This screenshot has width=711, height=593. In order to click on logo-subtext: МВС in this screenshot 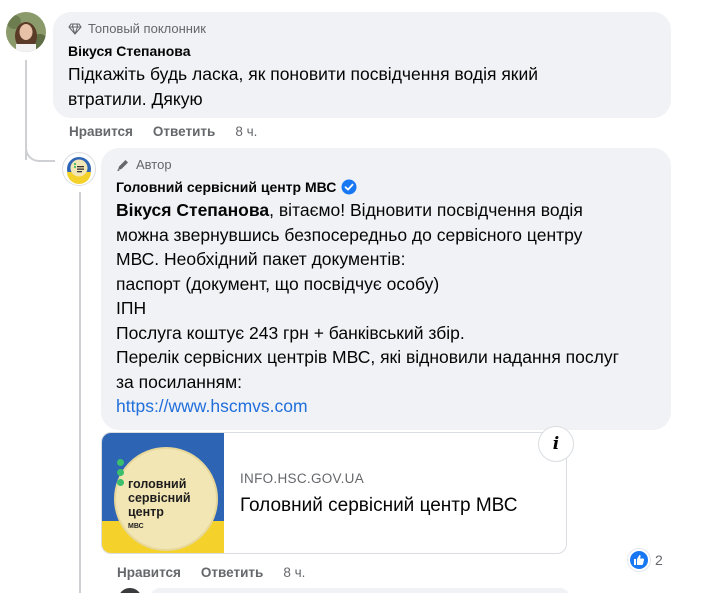, I will do `click(136, 526)`.